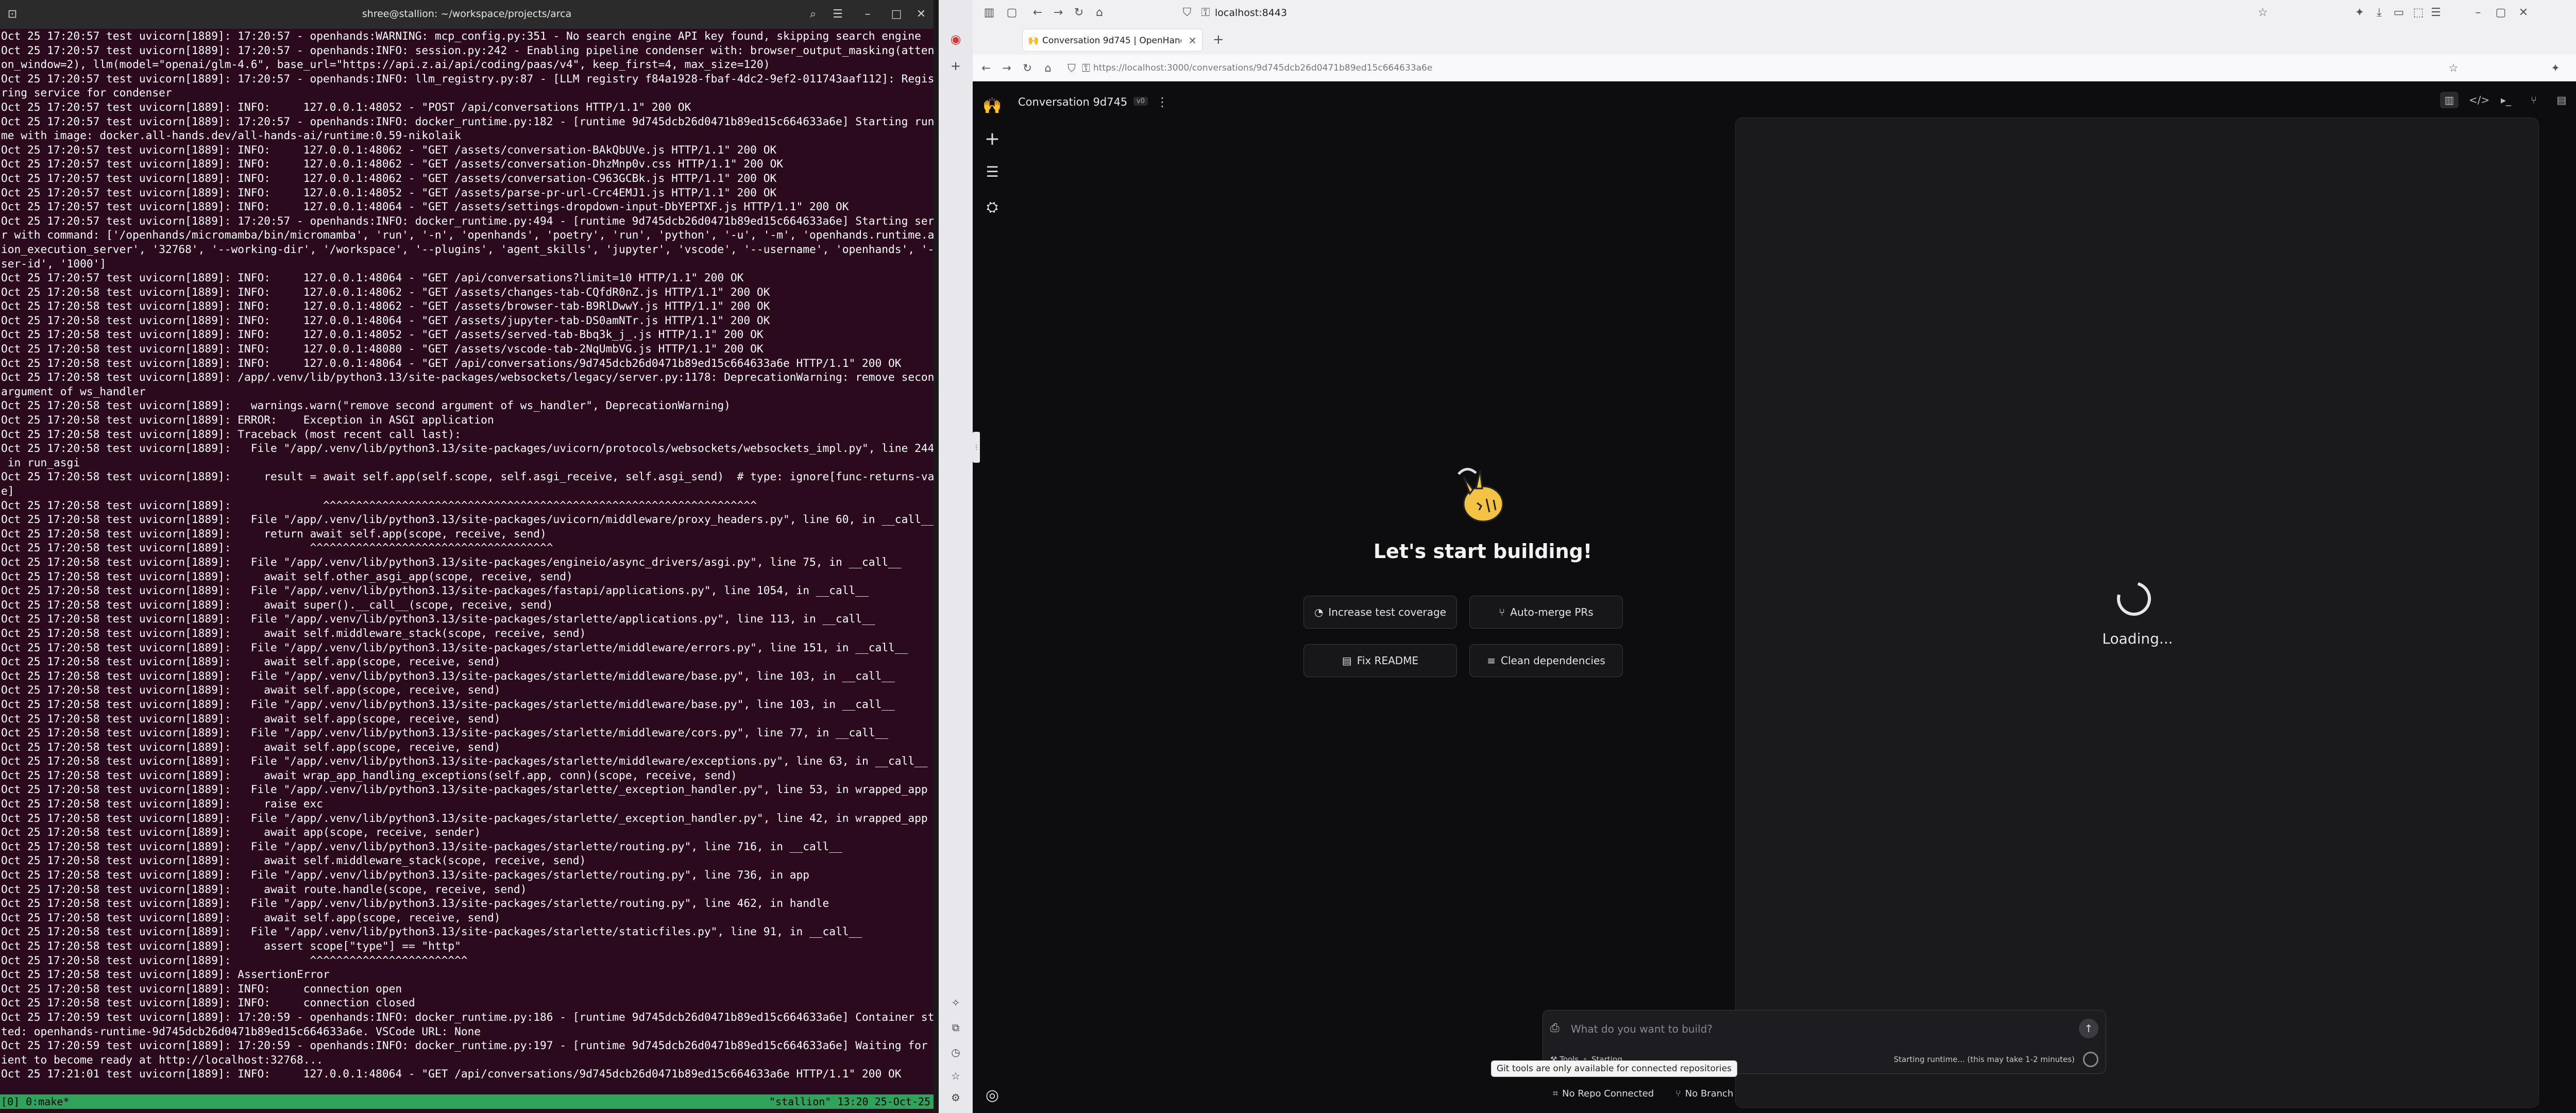  I want to click on git-branch-icon: ⑂, so click(2533, 100).